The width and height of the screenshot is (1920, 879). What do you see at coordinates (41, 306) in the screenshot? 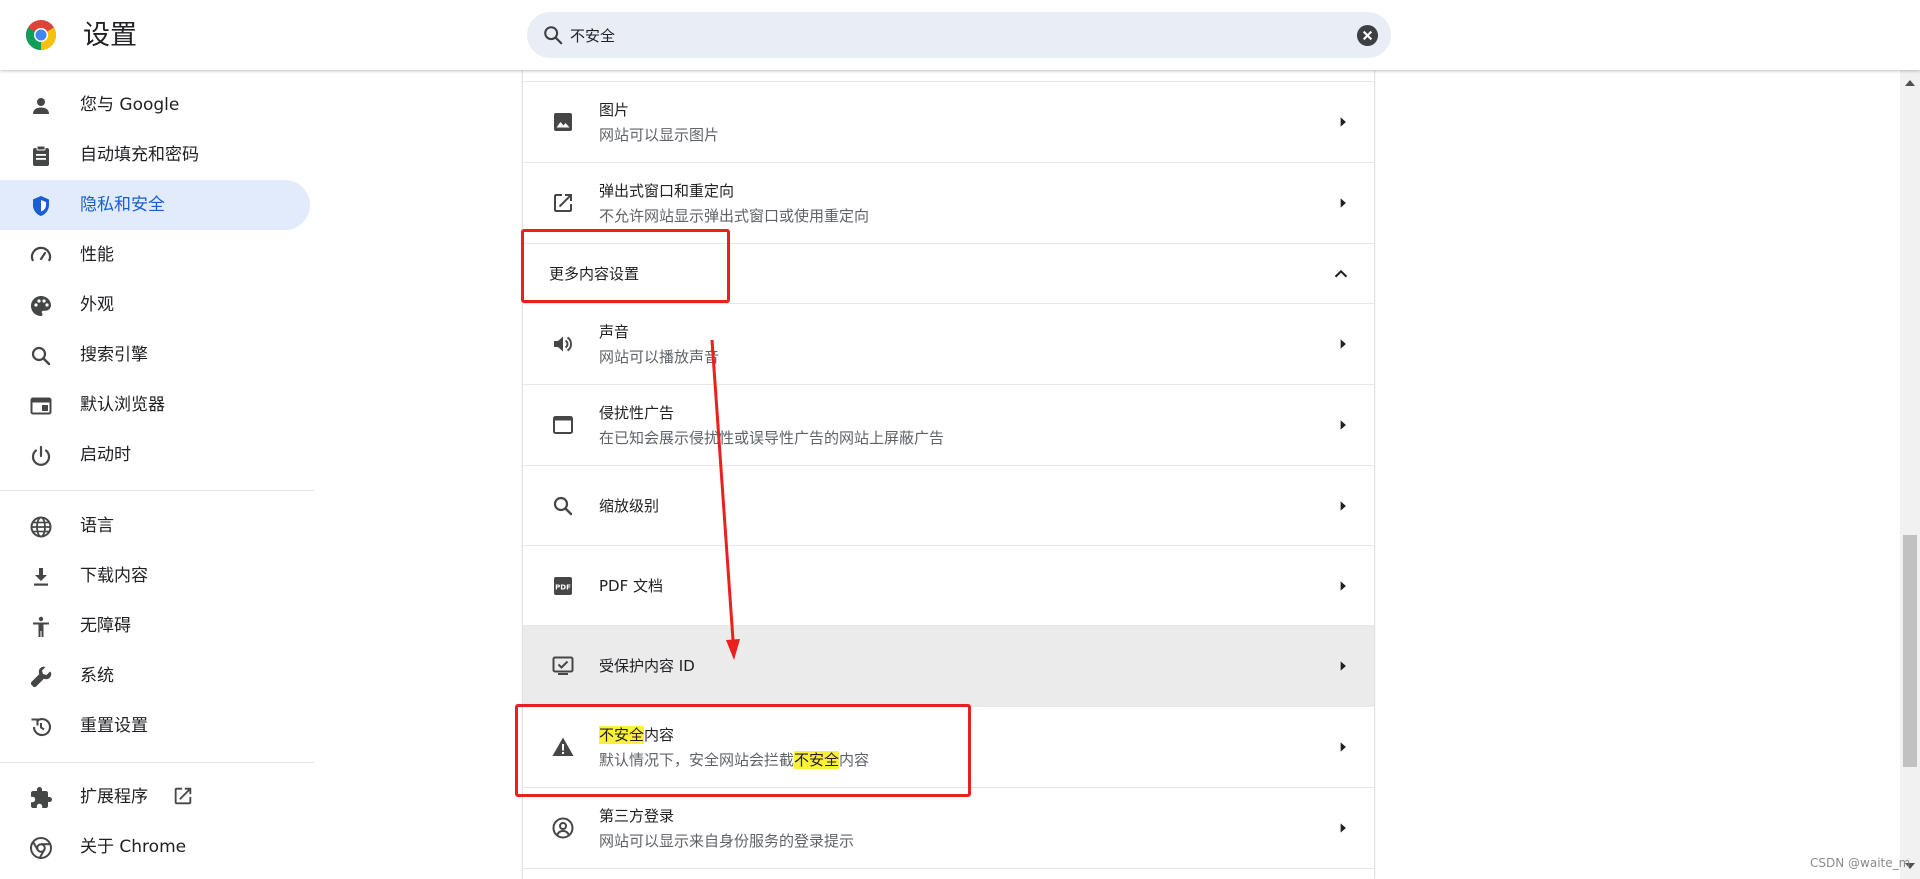
I see `palette-icon` at bounding box center [41, 306].